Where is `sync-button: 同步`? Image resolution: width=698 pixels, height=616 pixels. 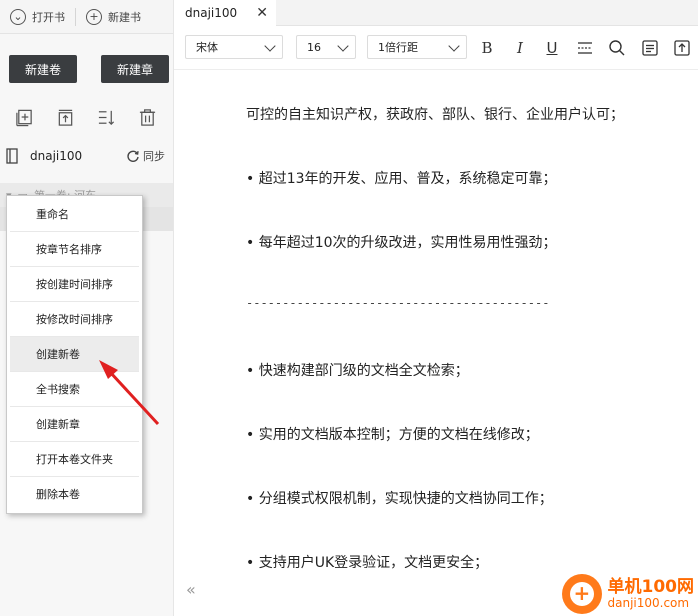 sync-button: 同步 is located at coordinates (145, 156).